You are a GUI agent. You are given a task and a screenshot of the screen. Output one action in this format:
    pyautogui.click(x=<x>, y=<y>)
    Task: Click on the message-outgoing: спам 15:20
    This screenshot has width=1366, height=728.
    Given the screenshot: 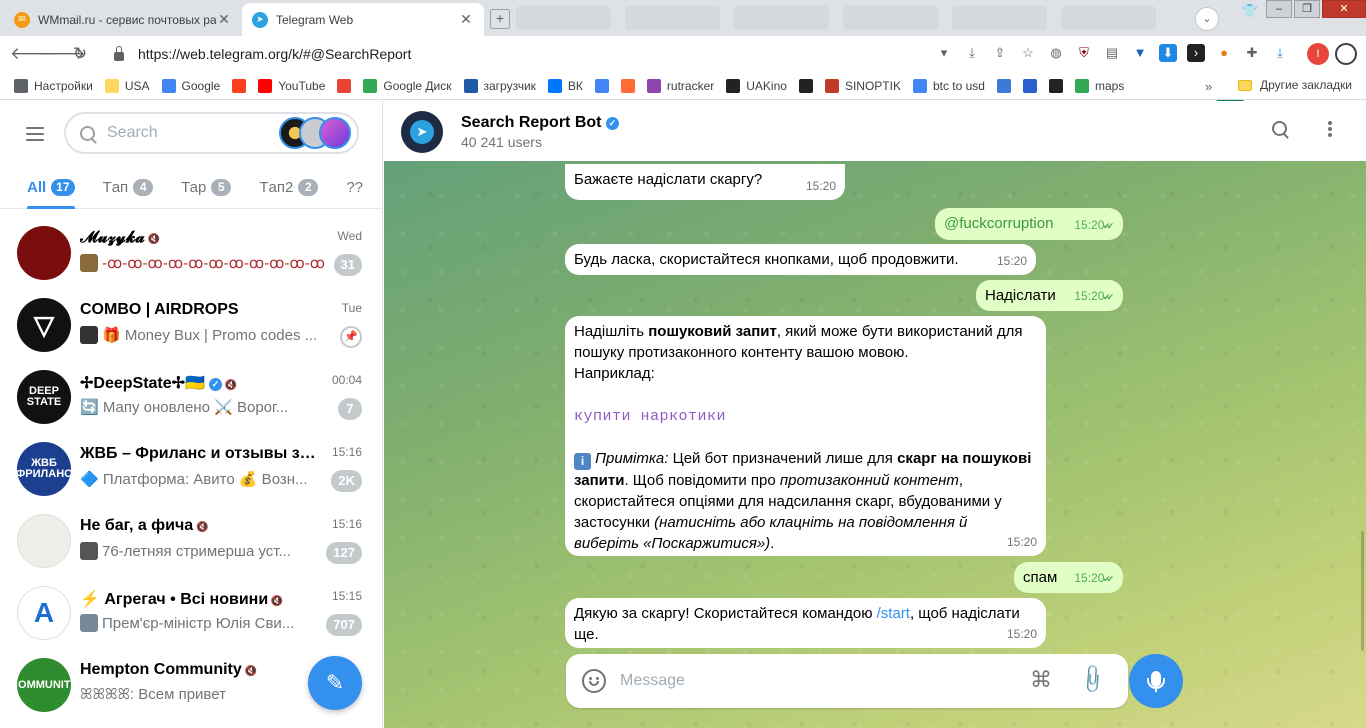 What is the action you would take?
    pyautogui.click(x=1068, y=577)
    